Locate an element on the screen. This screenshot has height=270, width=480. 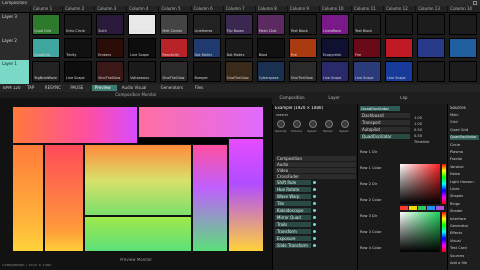
clip-group-header: QuadOscillator is located at coordinates (385, 136).